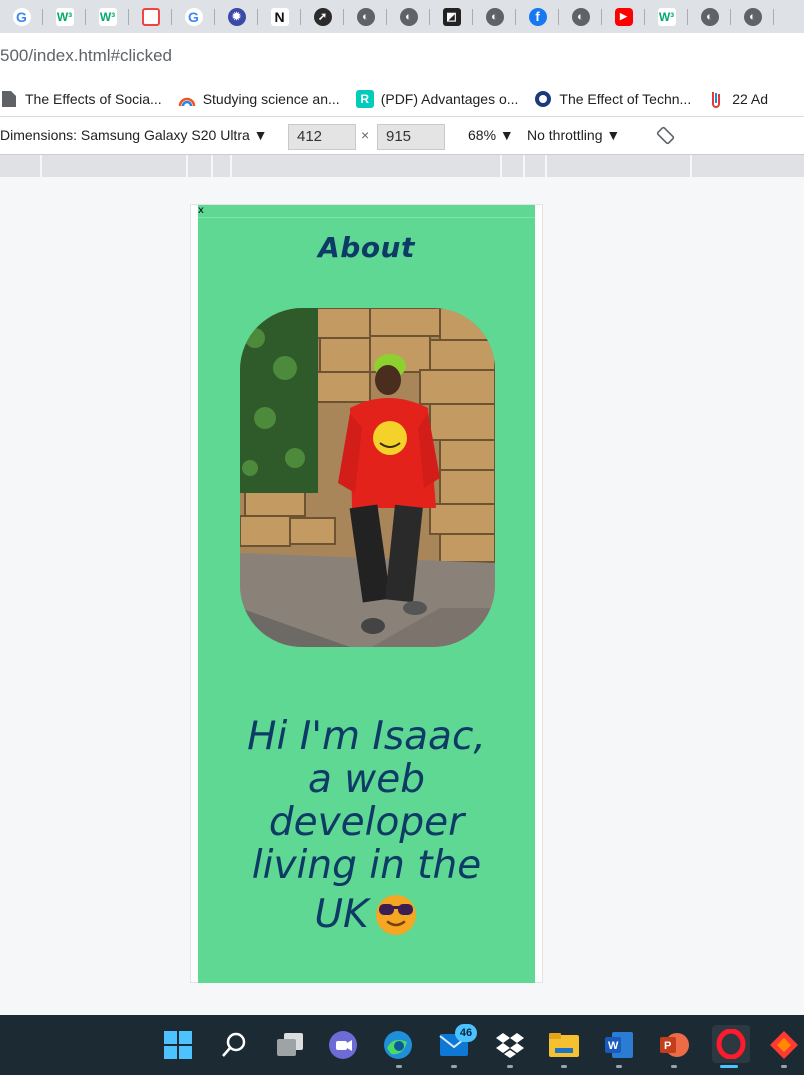 Image resolution: width=804 pixels, height=1075 pixels. What do you see at coordinates (9, 98) in the screenshot?
I see `document-icon` at bounding box center [9, 98].